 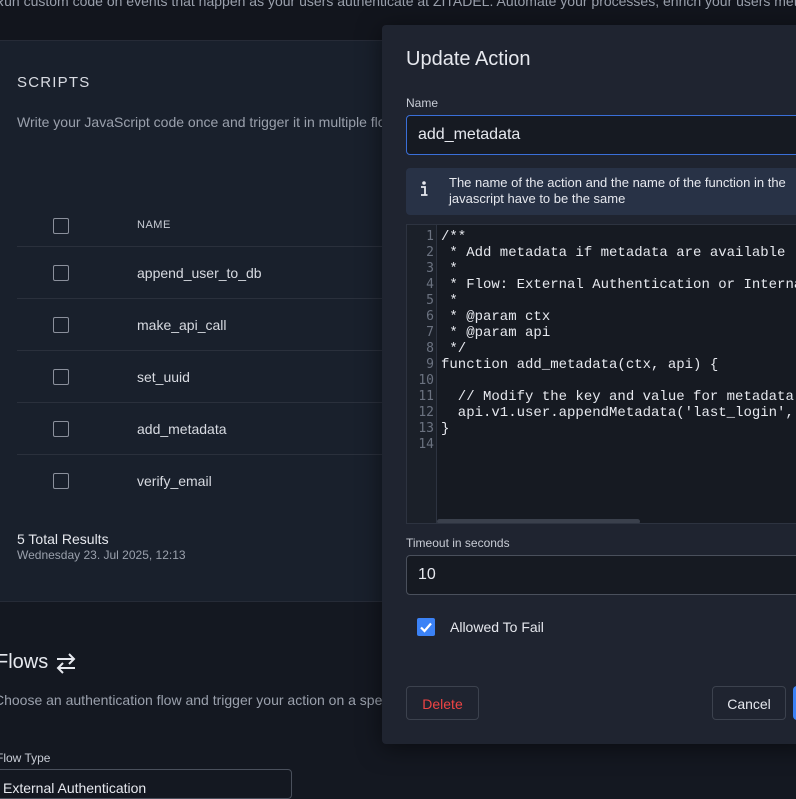 What do you see at coordinates (182, 325) in the screenshot?
I see `row-name: make_api_call` at bounding box center [182, 325].